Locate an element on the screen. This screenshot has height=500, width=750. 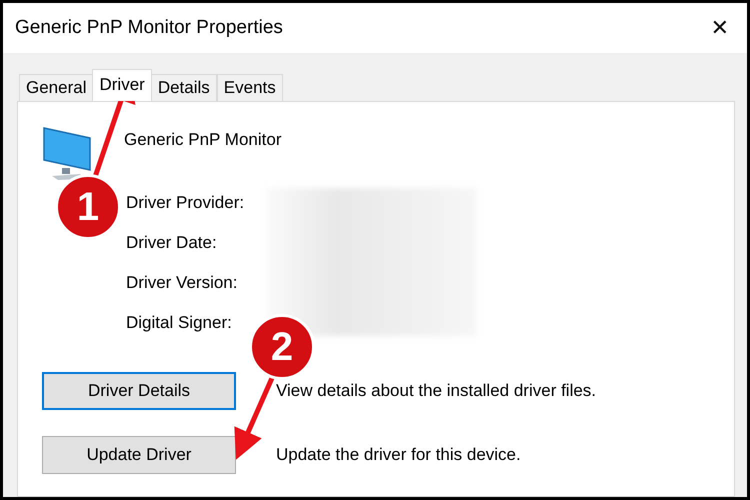
monitor-icon is located at coordinates (68, 152).